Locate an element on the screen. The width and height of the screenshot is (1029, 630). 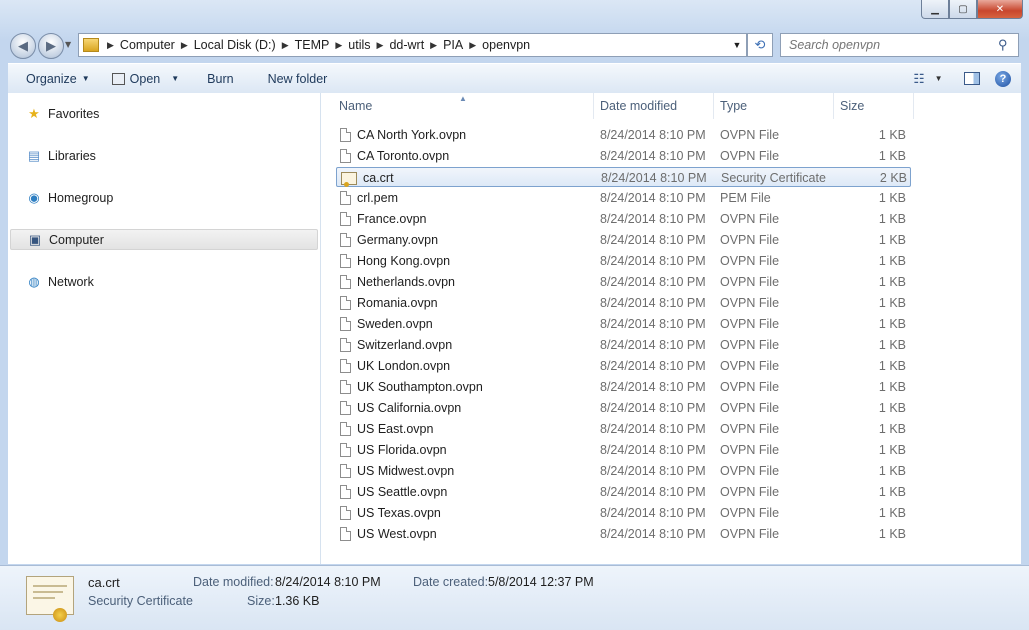
breadcrumb-pia: PIA is located at coordinates (453, 45).